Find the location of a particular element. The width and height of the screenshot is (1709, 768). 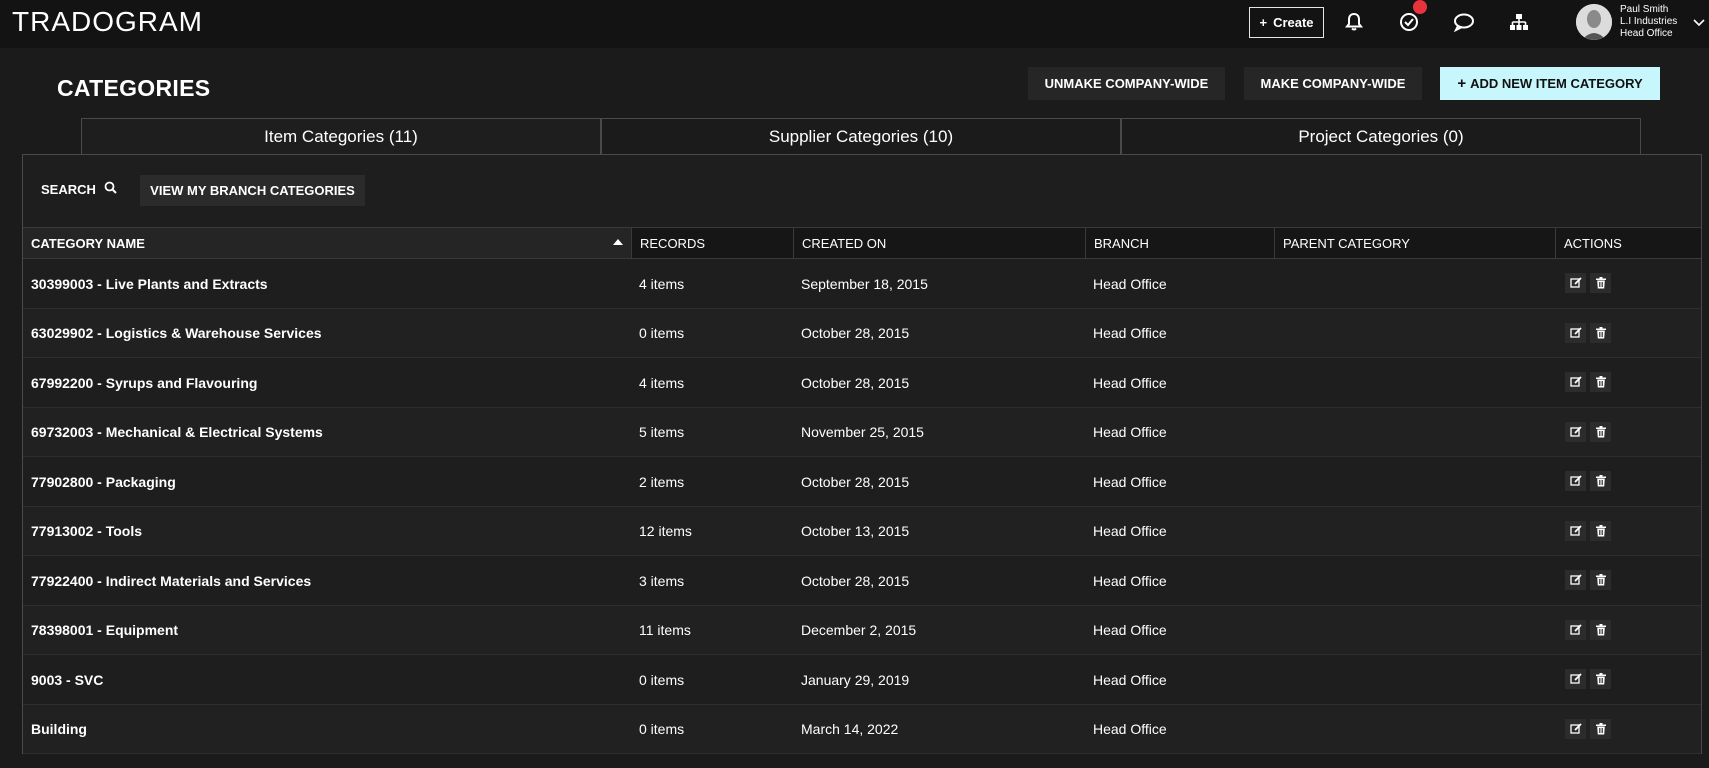

records-cell: 4 items is located at coordinates (662, 382).